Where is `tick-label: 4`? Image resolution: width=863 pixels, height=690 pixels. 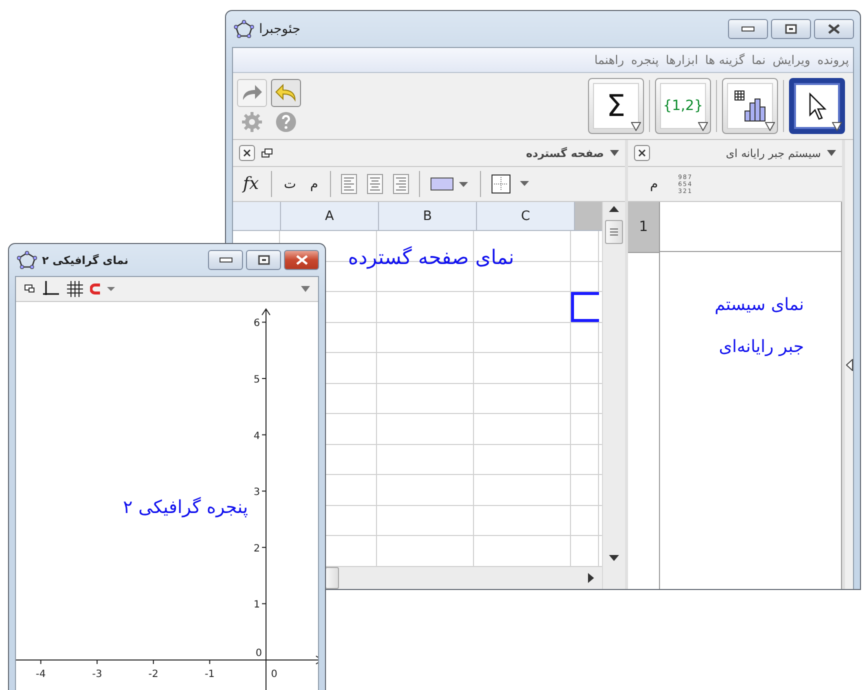
tick-label: 4 is located at coordinates (257, 436).